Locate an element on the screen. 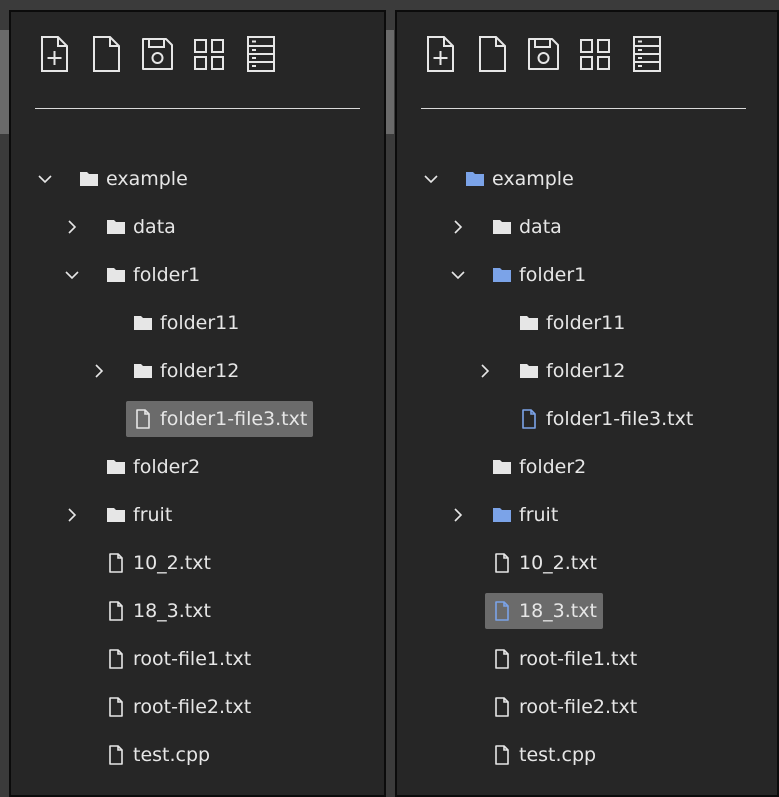  item-label: 10_2.txt is located at coordinates (172, 563).